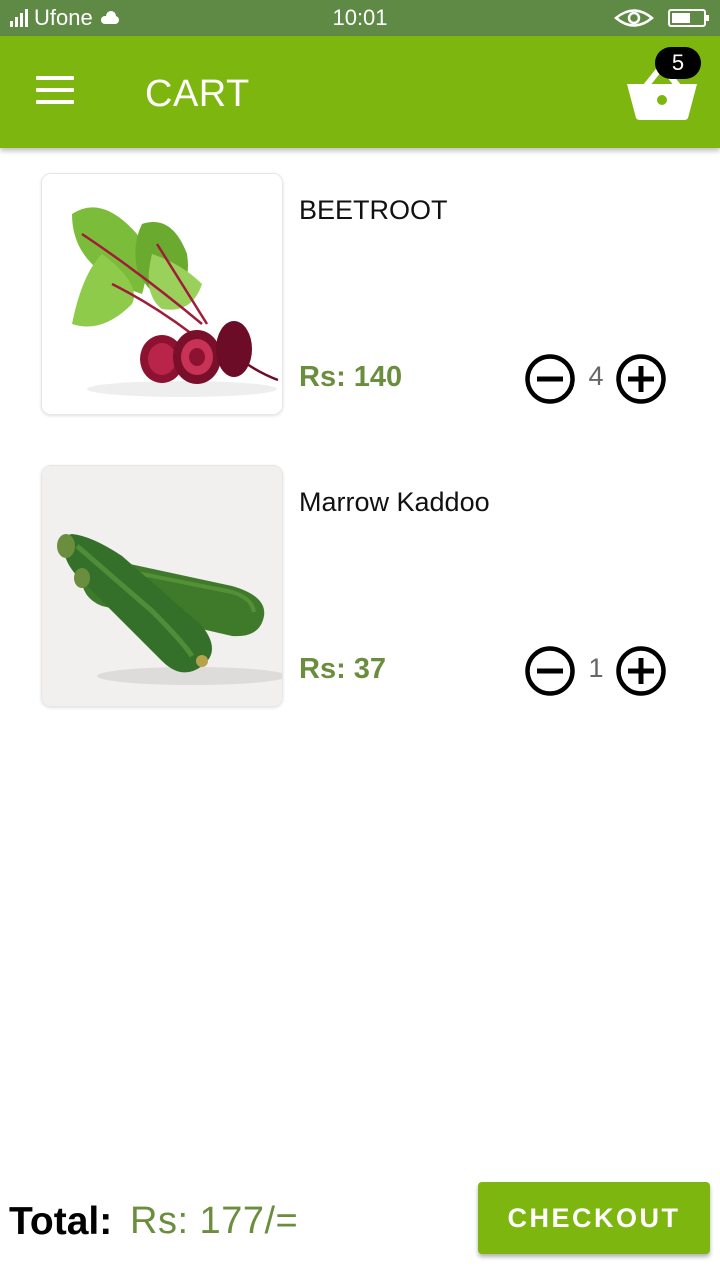 The image size is (720, 1280). What do you see at coordinates (214, 1221) in the screenshot?
I see `total-value: Rs: 177/=` at bounding box center [214, 1221].